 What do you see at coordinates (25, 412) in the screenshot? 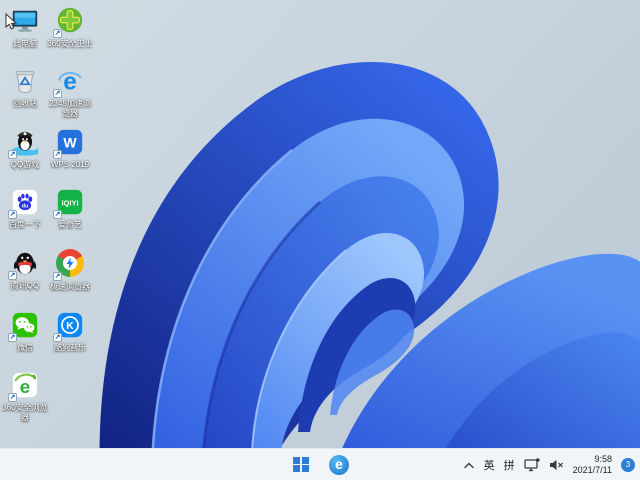
I see `desktop-icon-label: 360安全浏览器` at bounding box center [25, 412].